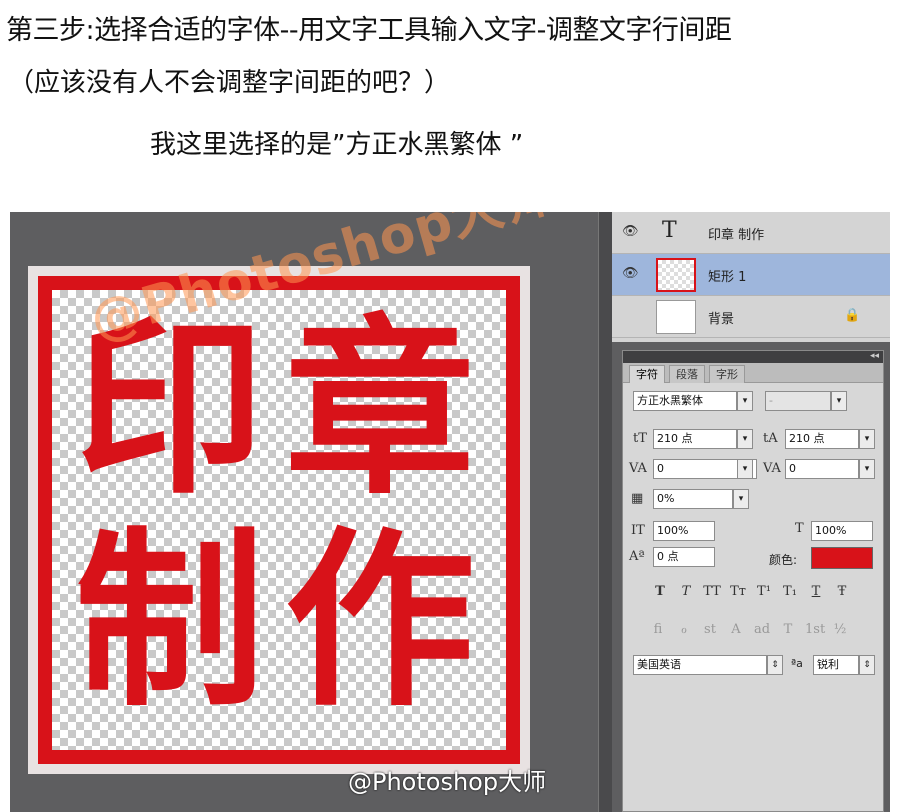 This screenshot has width=900, height=812. I want to click on layer-row-background: 背景 🔒, so click(751, 317).